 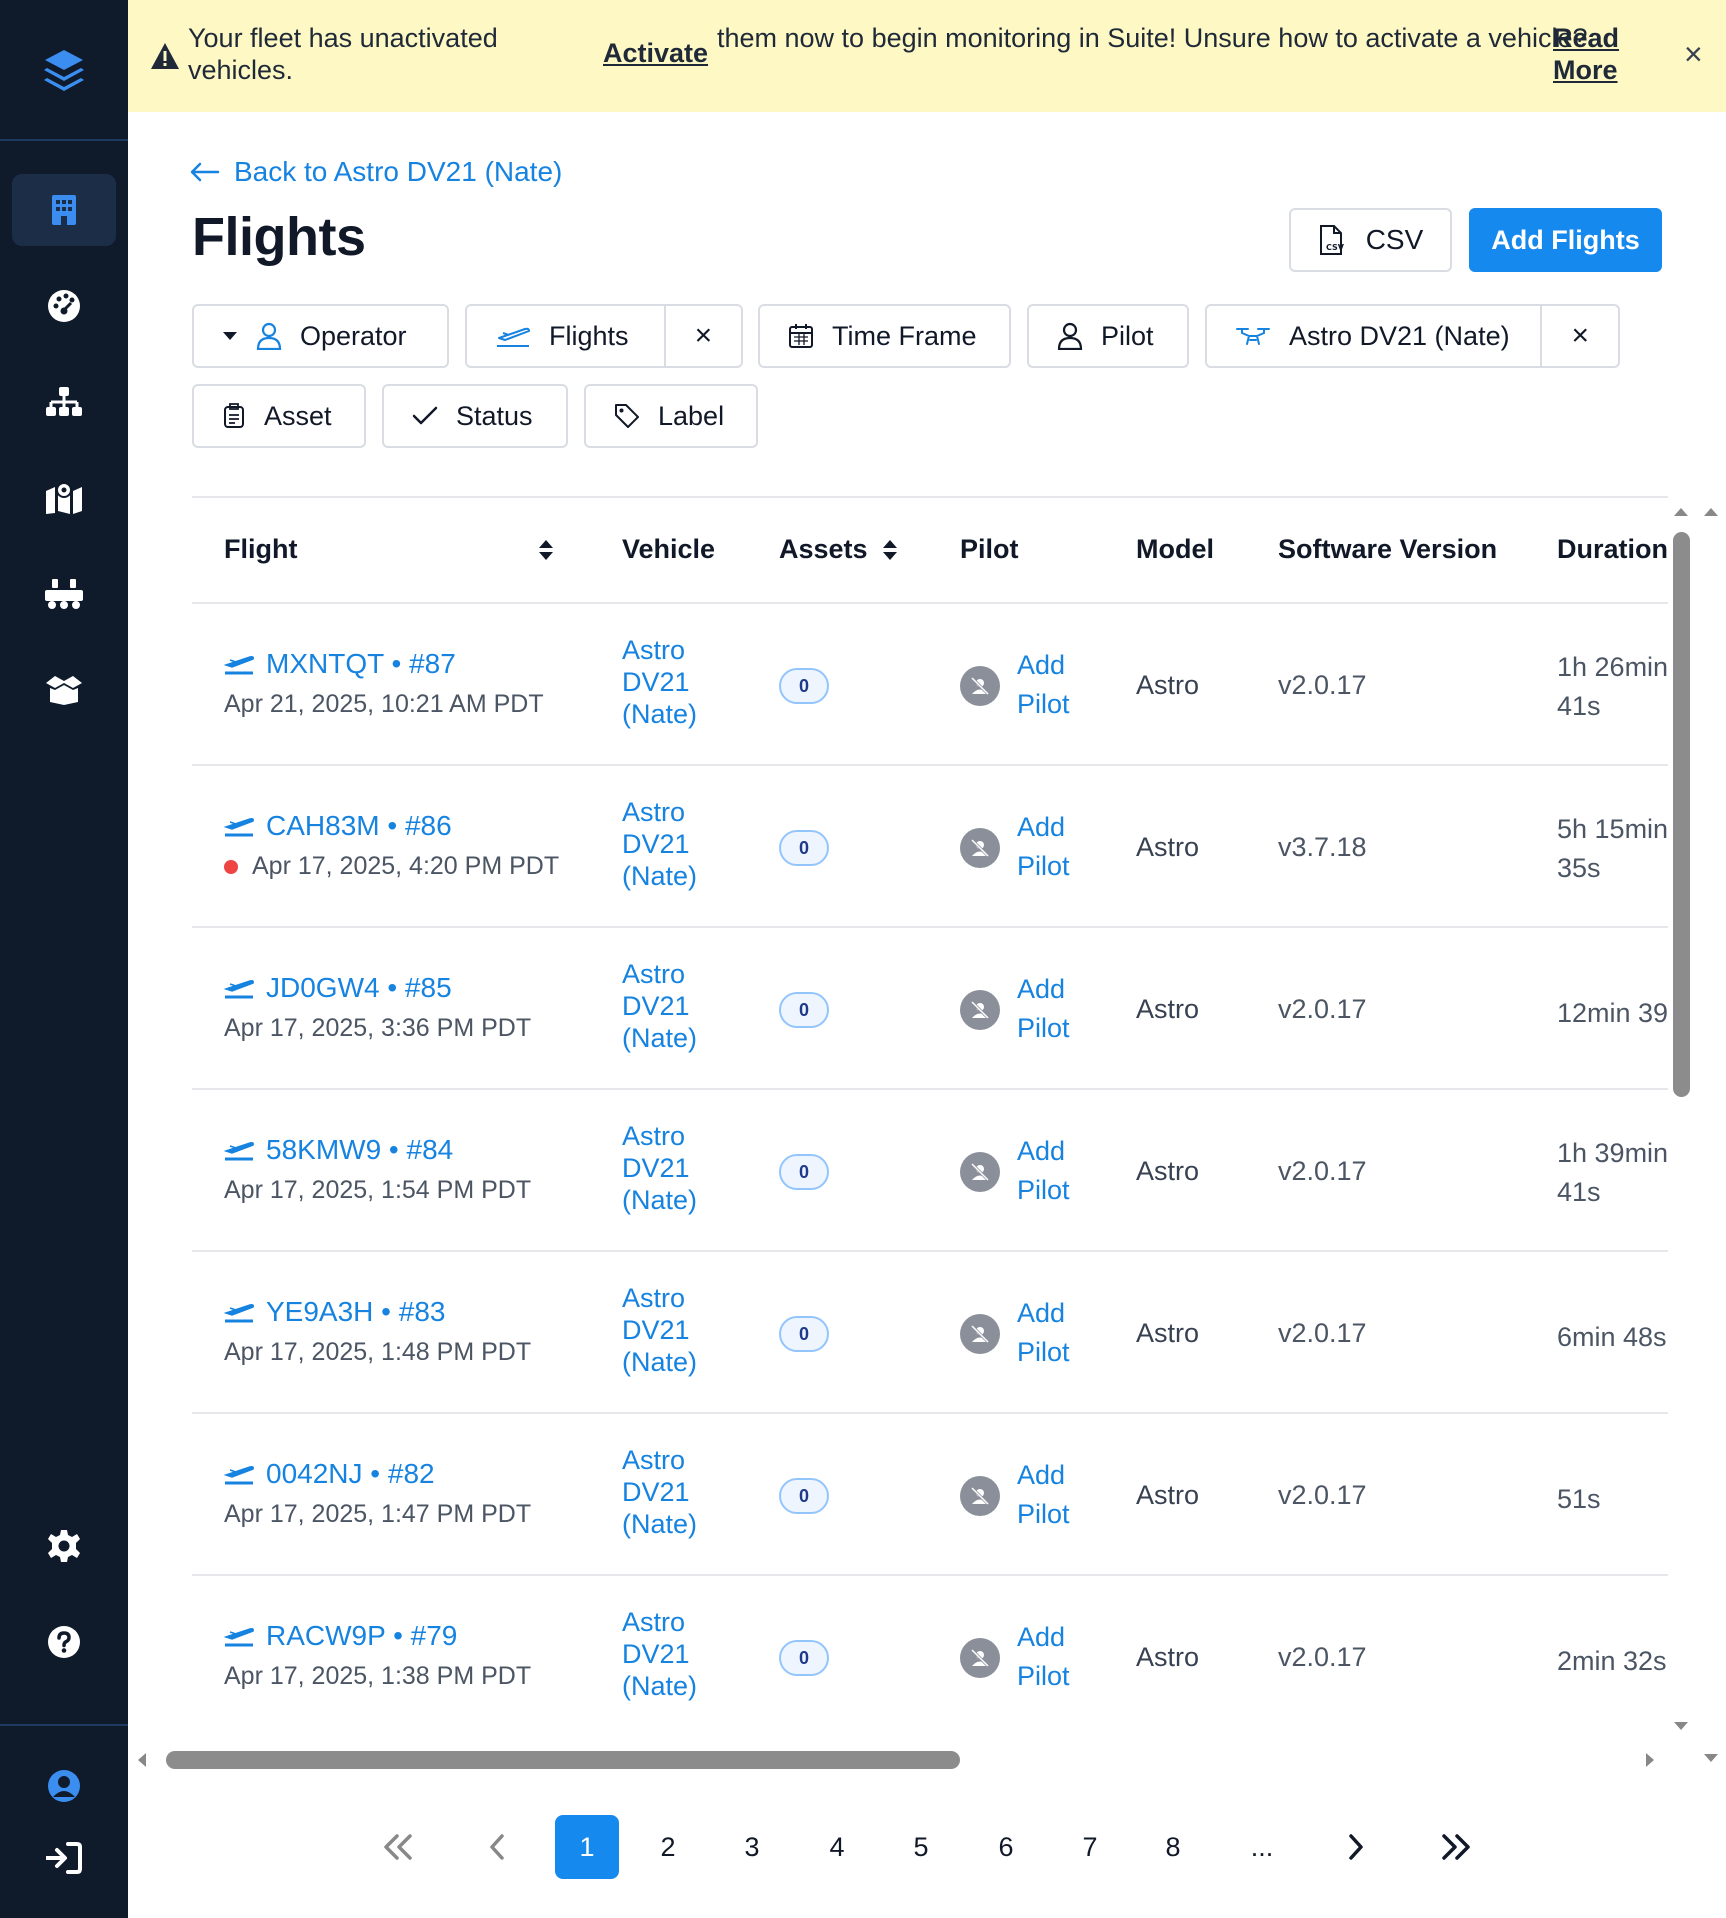 I want to click on remove-flights-filter-button: ×, so click(x=702, y=336).